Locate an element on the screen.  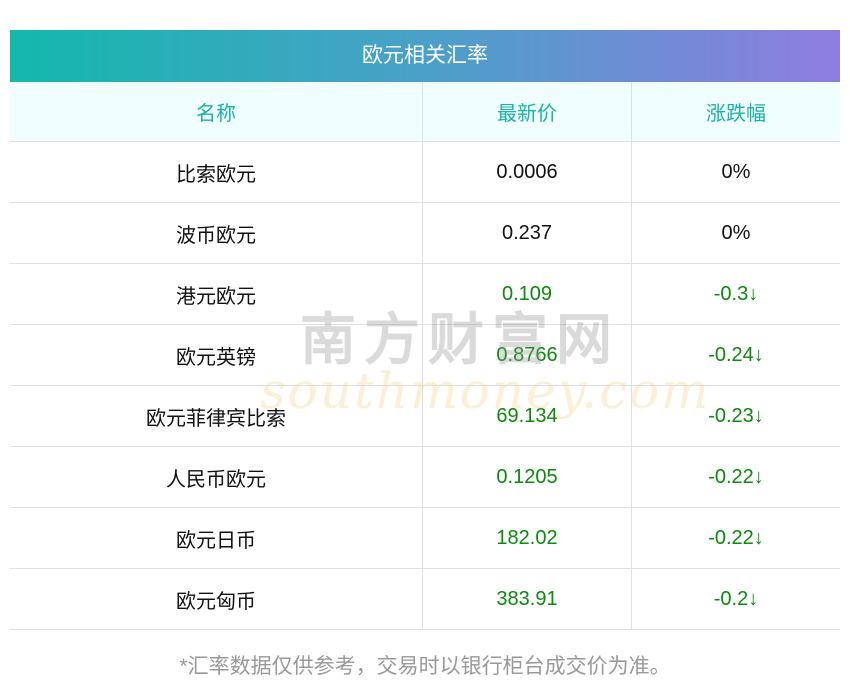
currency-name: 欧元日币 is located at coordinates (216, 538).